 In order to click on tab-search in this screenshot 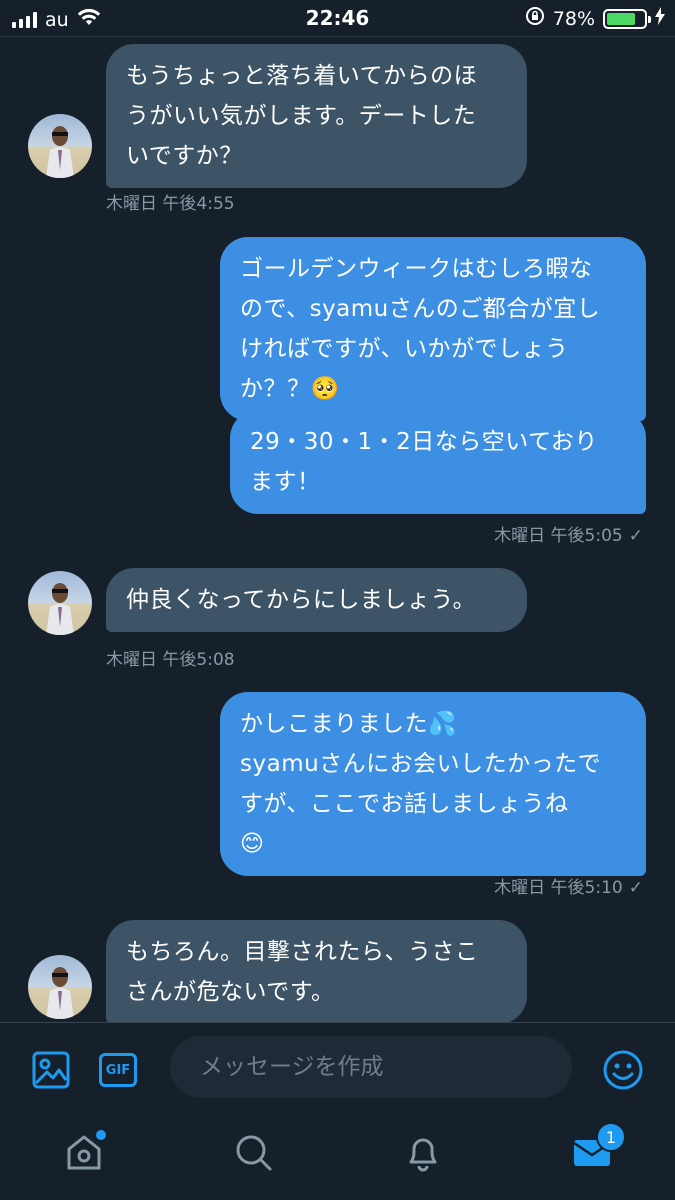, I will do `click(253, 1154)`.